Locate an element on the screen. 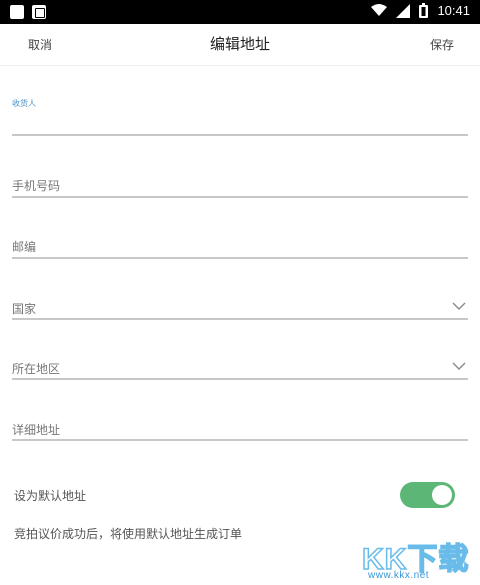  status-bar-right: 10:41 is located at coordinates (420, 10).